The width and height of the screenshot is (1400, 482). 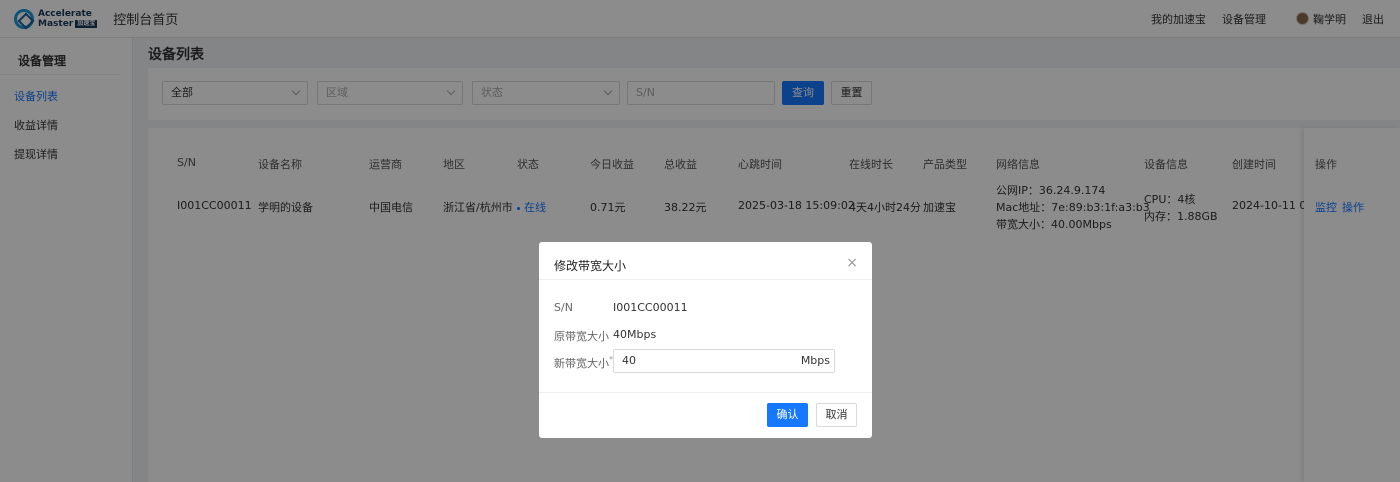 I want to click on confirm-button: 确认, so click(x=787, y=415).